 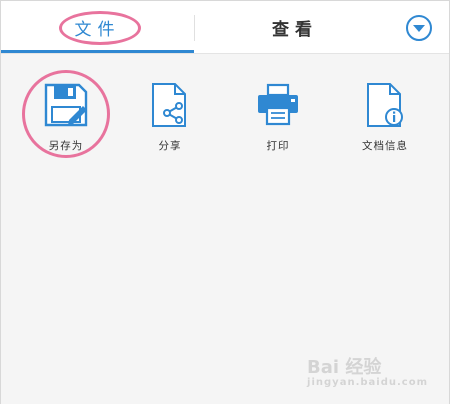 I want to click on baidu-jingyan-watermark: Bai 经验 jingyan.baidu.com, so click(x=367, y=370).